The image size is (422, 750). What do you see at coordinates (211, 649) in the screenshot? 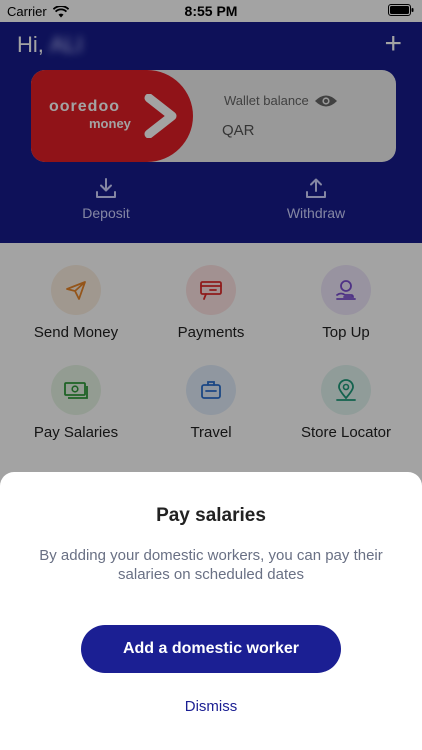
I see `add-domestic-worker-button: Add a domestic worker` at bounding box center [211, 649].